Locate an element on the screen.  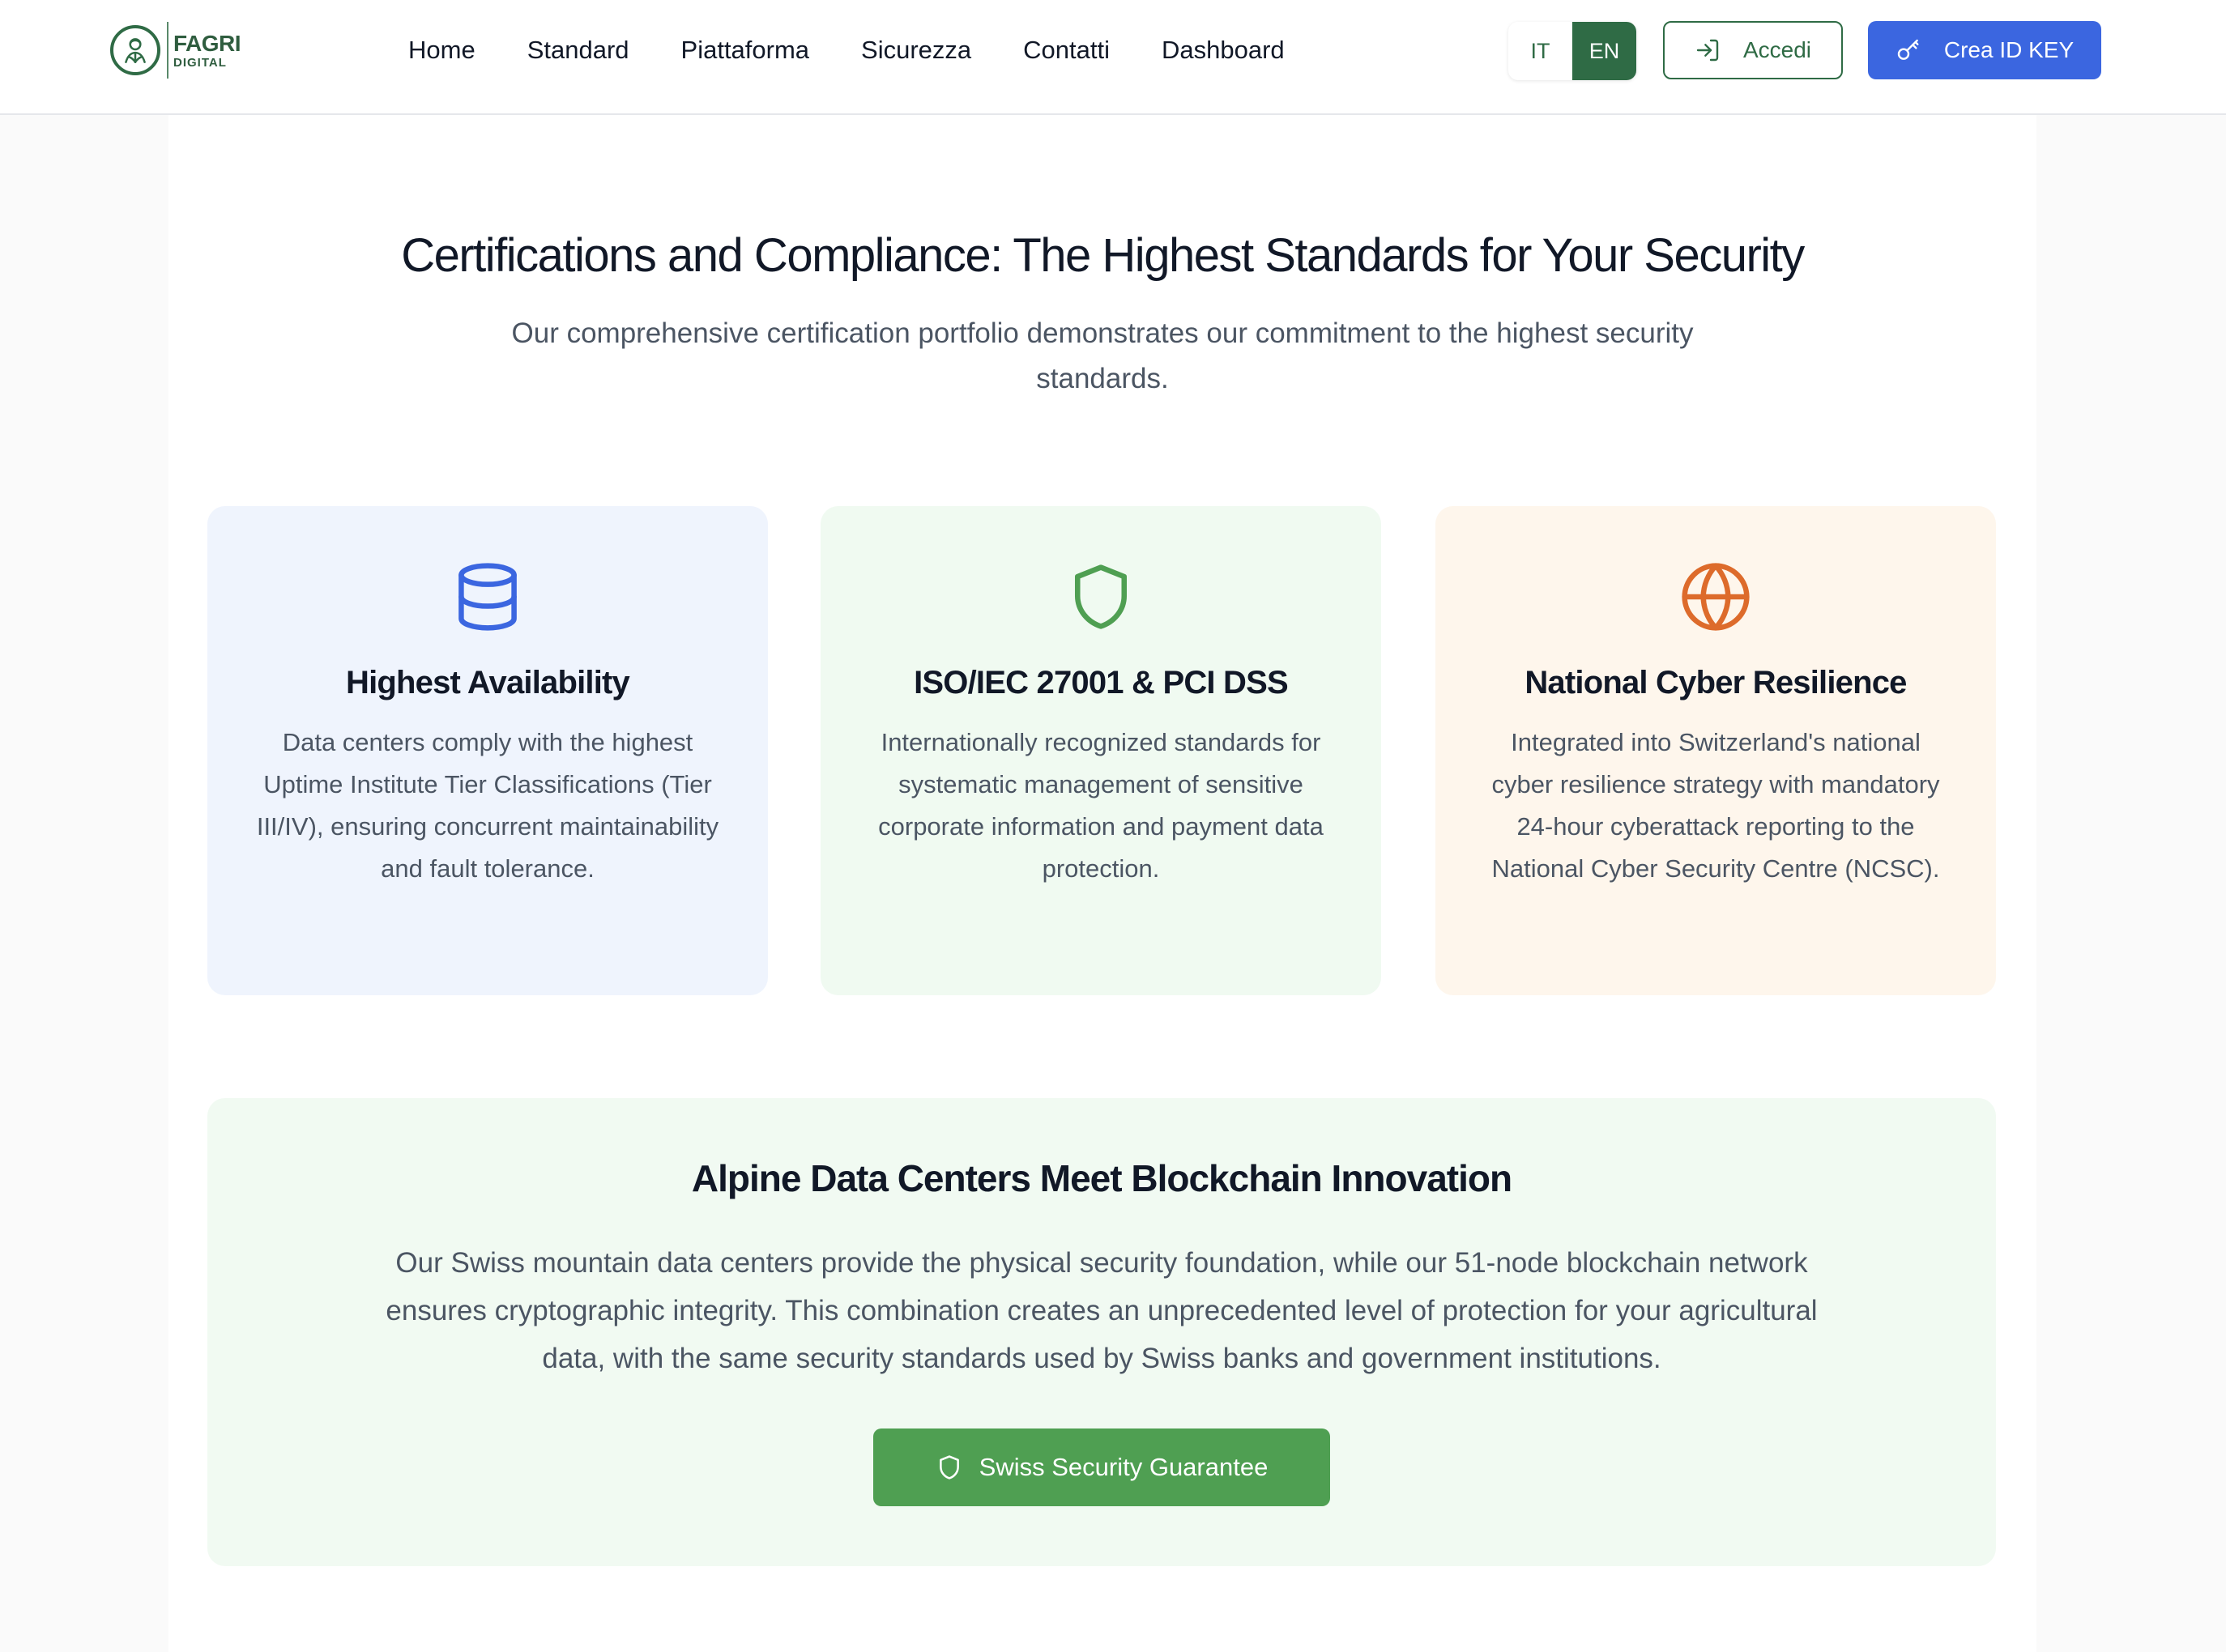
login-label: Accedi is located at coordinates (1777, 49).